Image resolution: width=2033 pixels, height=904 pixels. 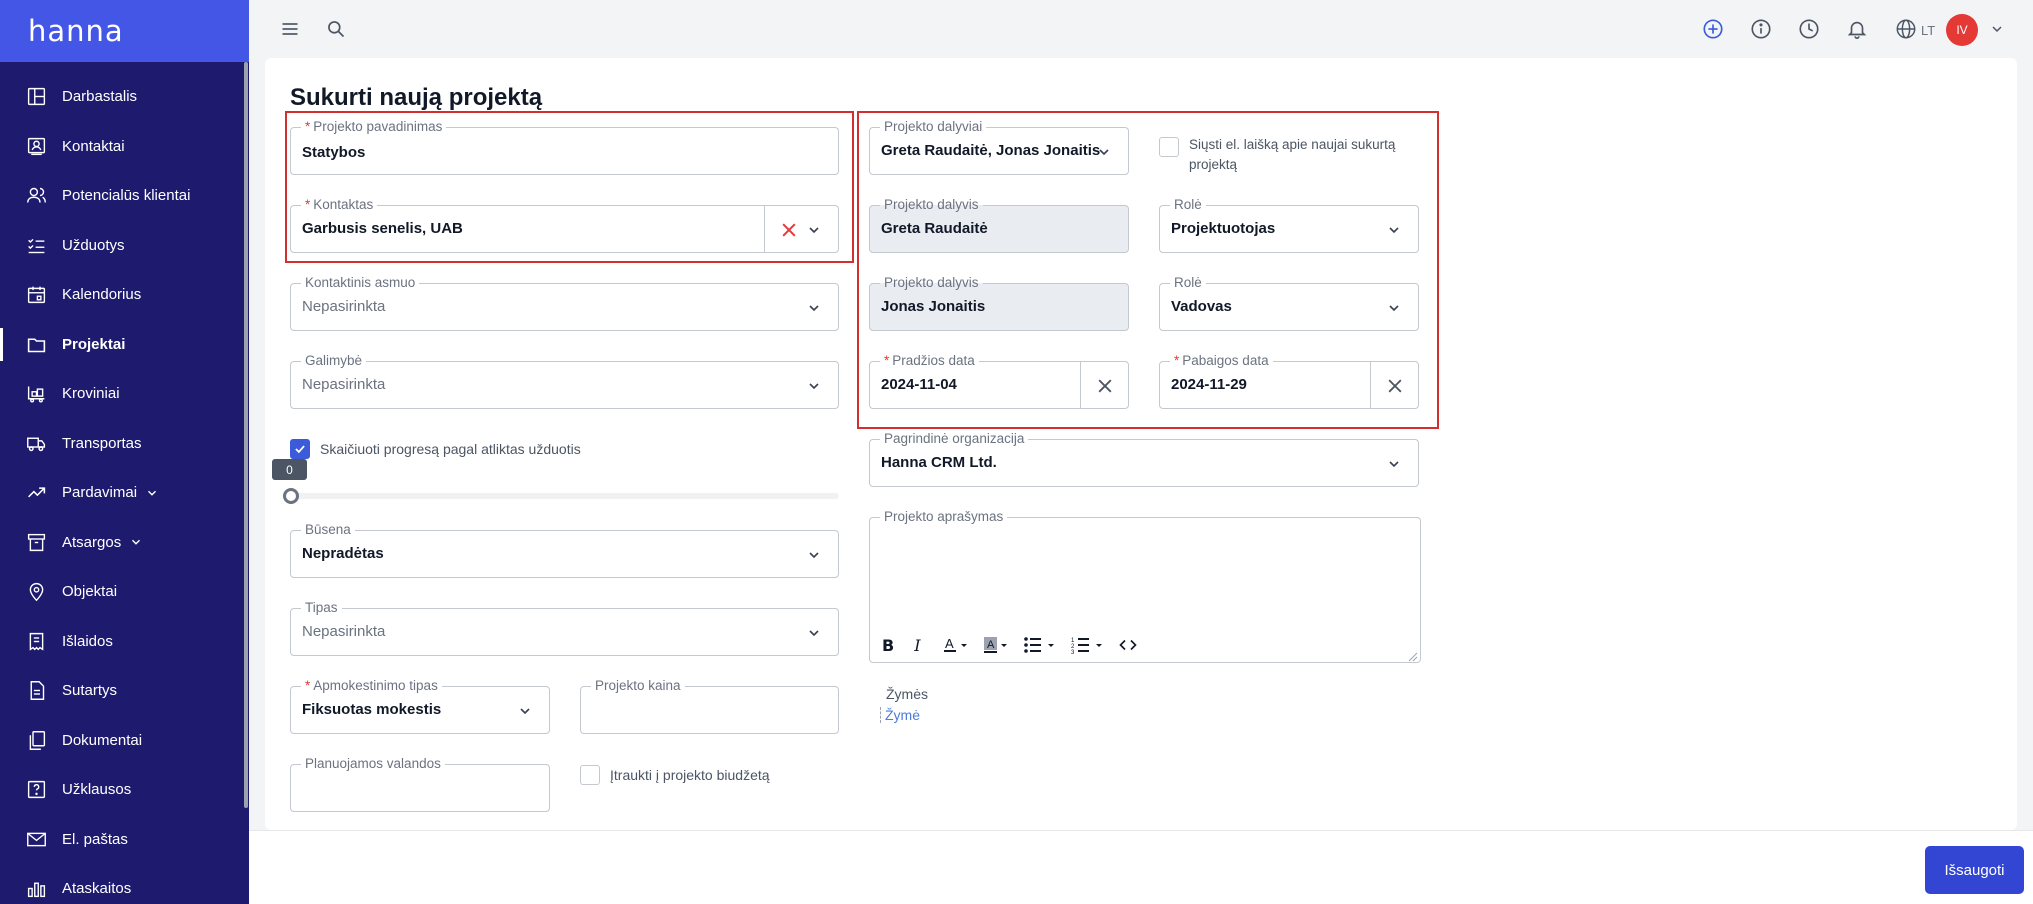 I want to click on search-icon, so click(x=336, y=29).